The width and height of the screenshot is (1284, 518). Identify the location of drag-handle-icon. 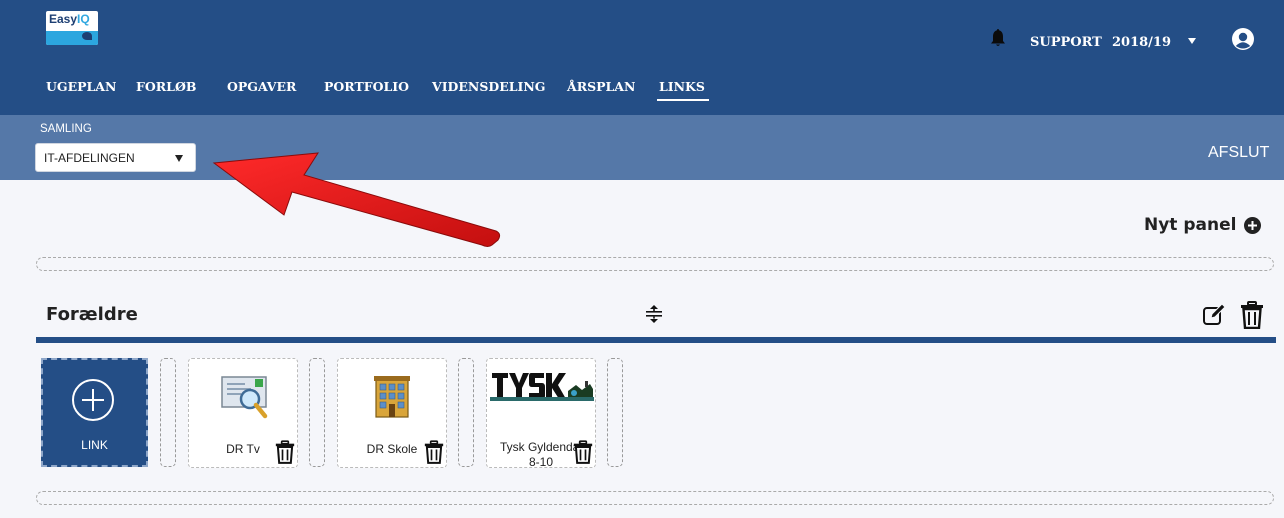
(654, 314).